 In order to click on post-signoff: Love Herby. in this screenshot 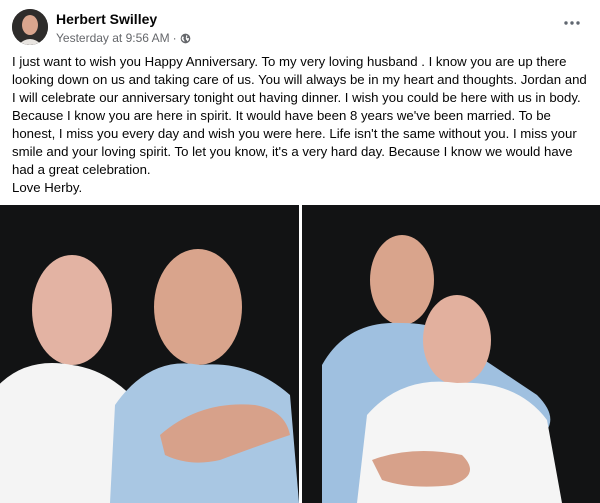, I will do `click(47, 187)`.